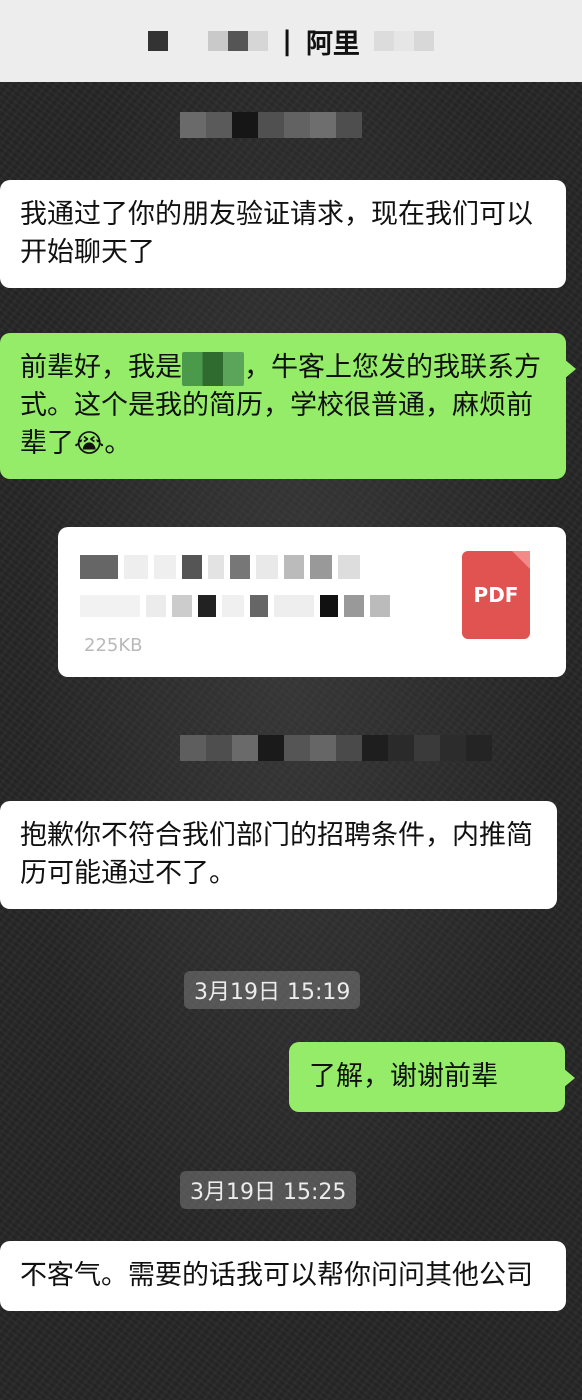 The width and height of the screenshot is (582, 1400). I want to click on chat-header: | 阿里, so click(291, 41).